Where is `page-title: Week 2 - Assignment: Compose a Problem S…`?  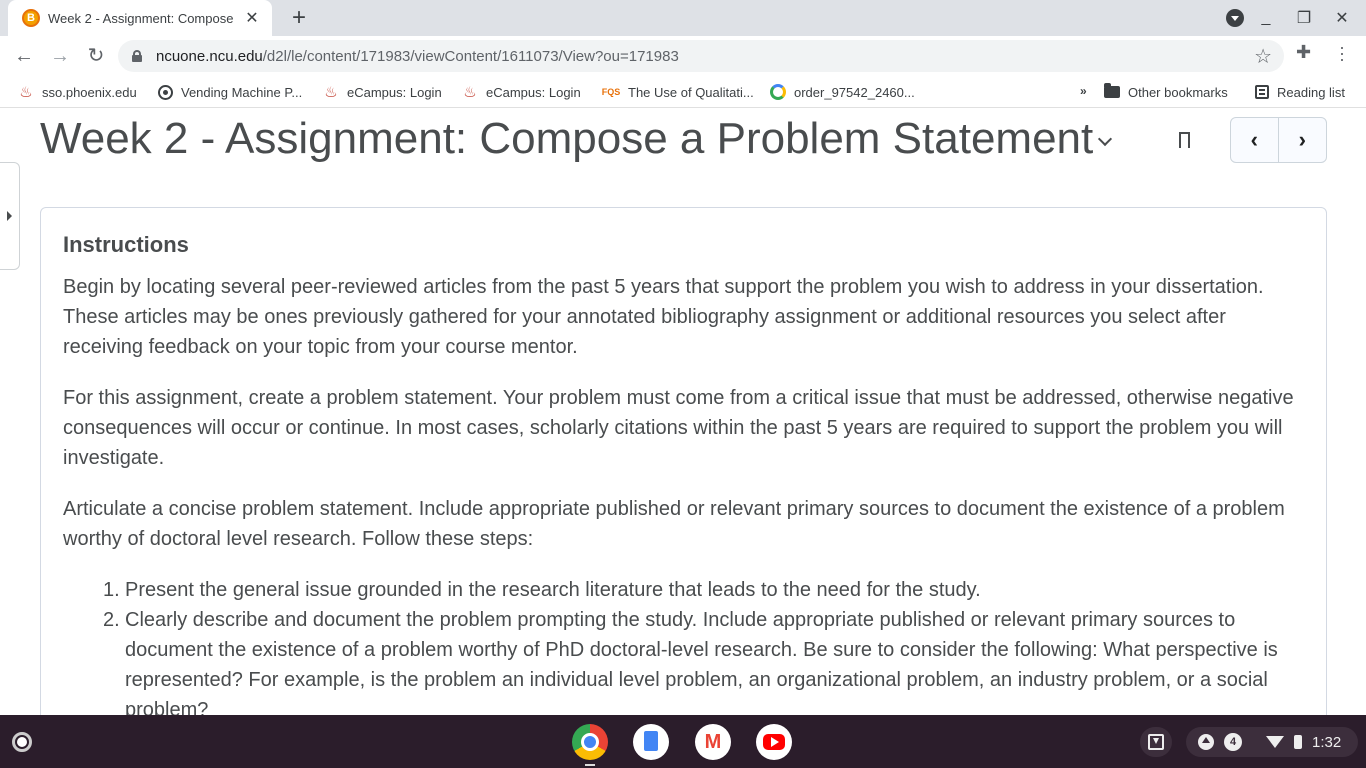 page-title: Week 2 - Assignment: Compose a Problem S… is located at coordinates (567, 138).